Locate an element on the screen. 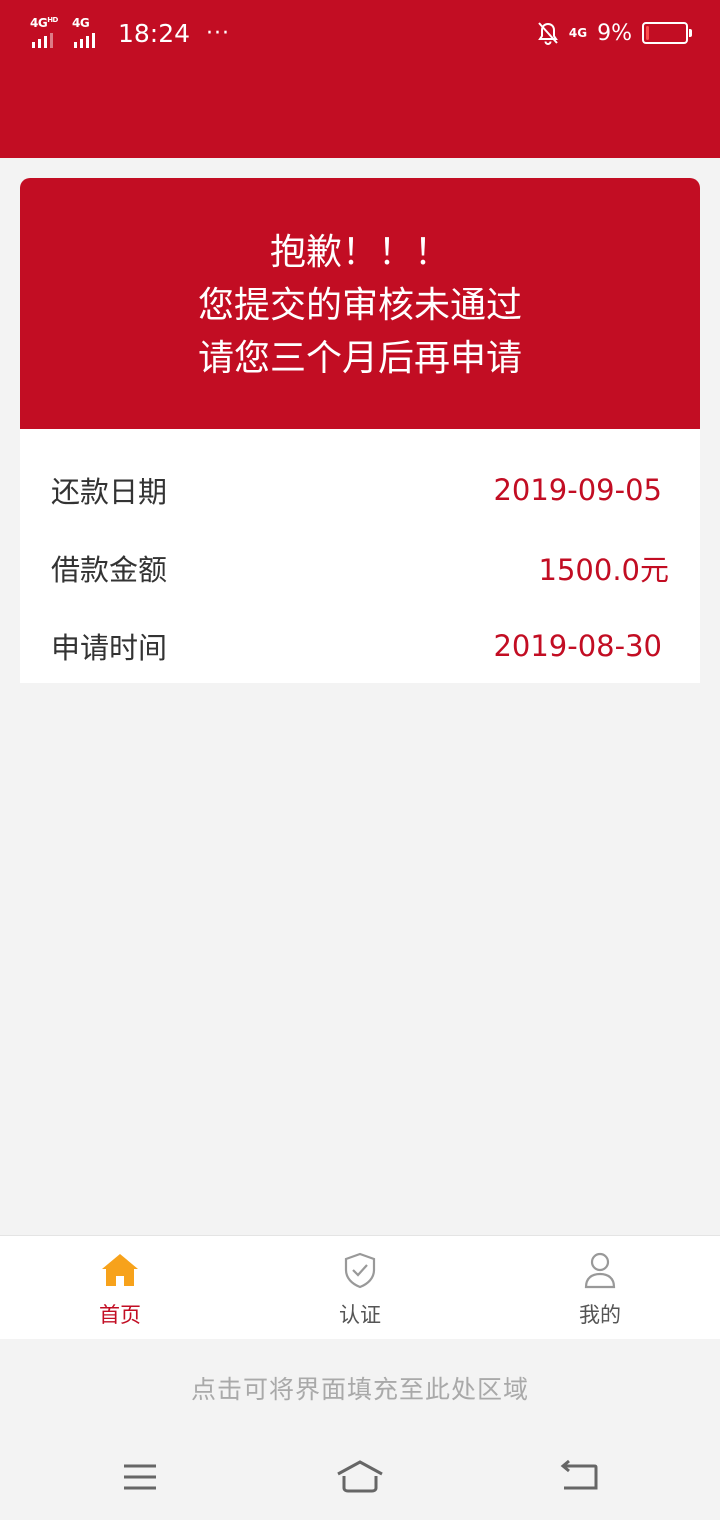  fill-screen-area: 点击可将界面填充至此处区域 is located at coordinates (360, 1388).